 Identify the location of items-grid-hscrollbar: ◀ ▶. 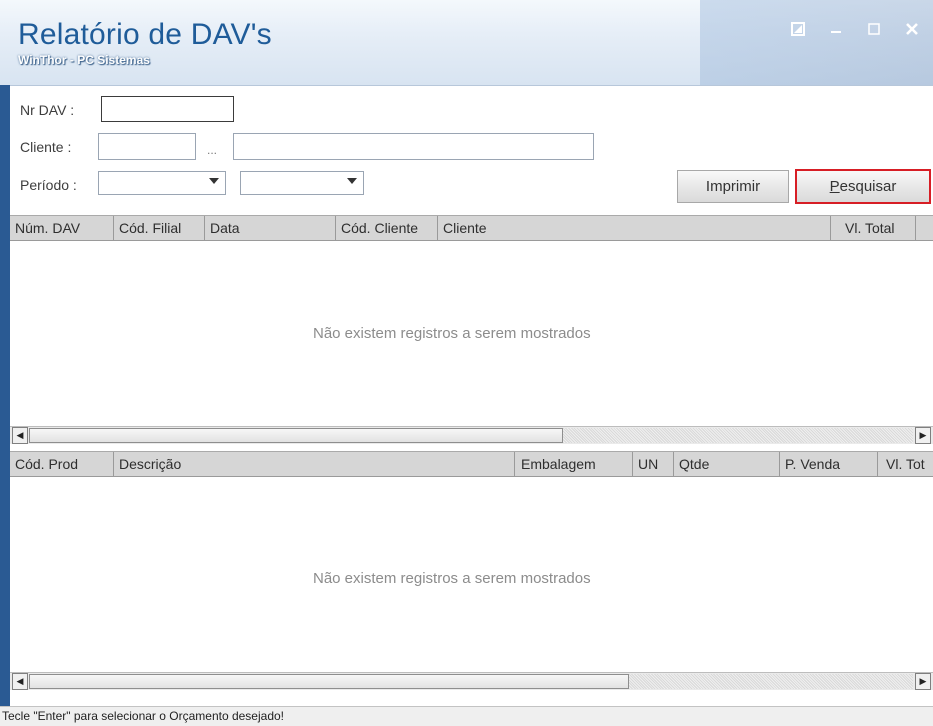
(471, 681).